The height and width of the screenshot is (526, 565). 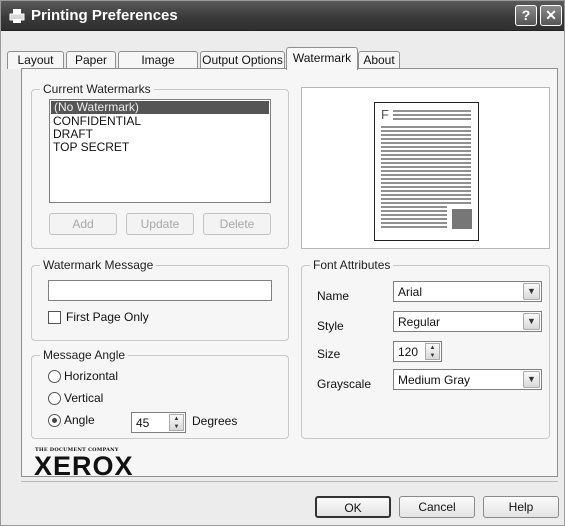 I want to click on title-close-button: ✕, so click(x=551, y=15).